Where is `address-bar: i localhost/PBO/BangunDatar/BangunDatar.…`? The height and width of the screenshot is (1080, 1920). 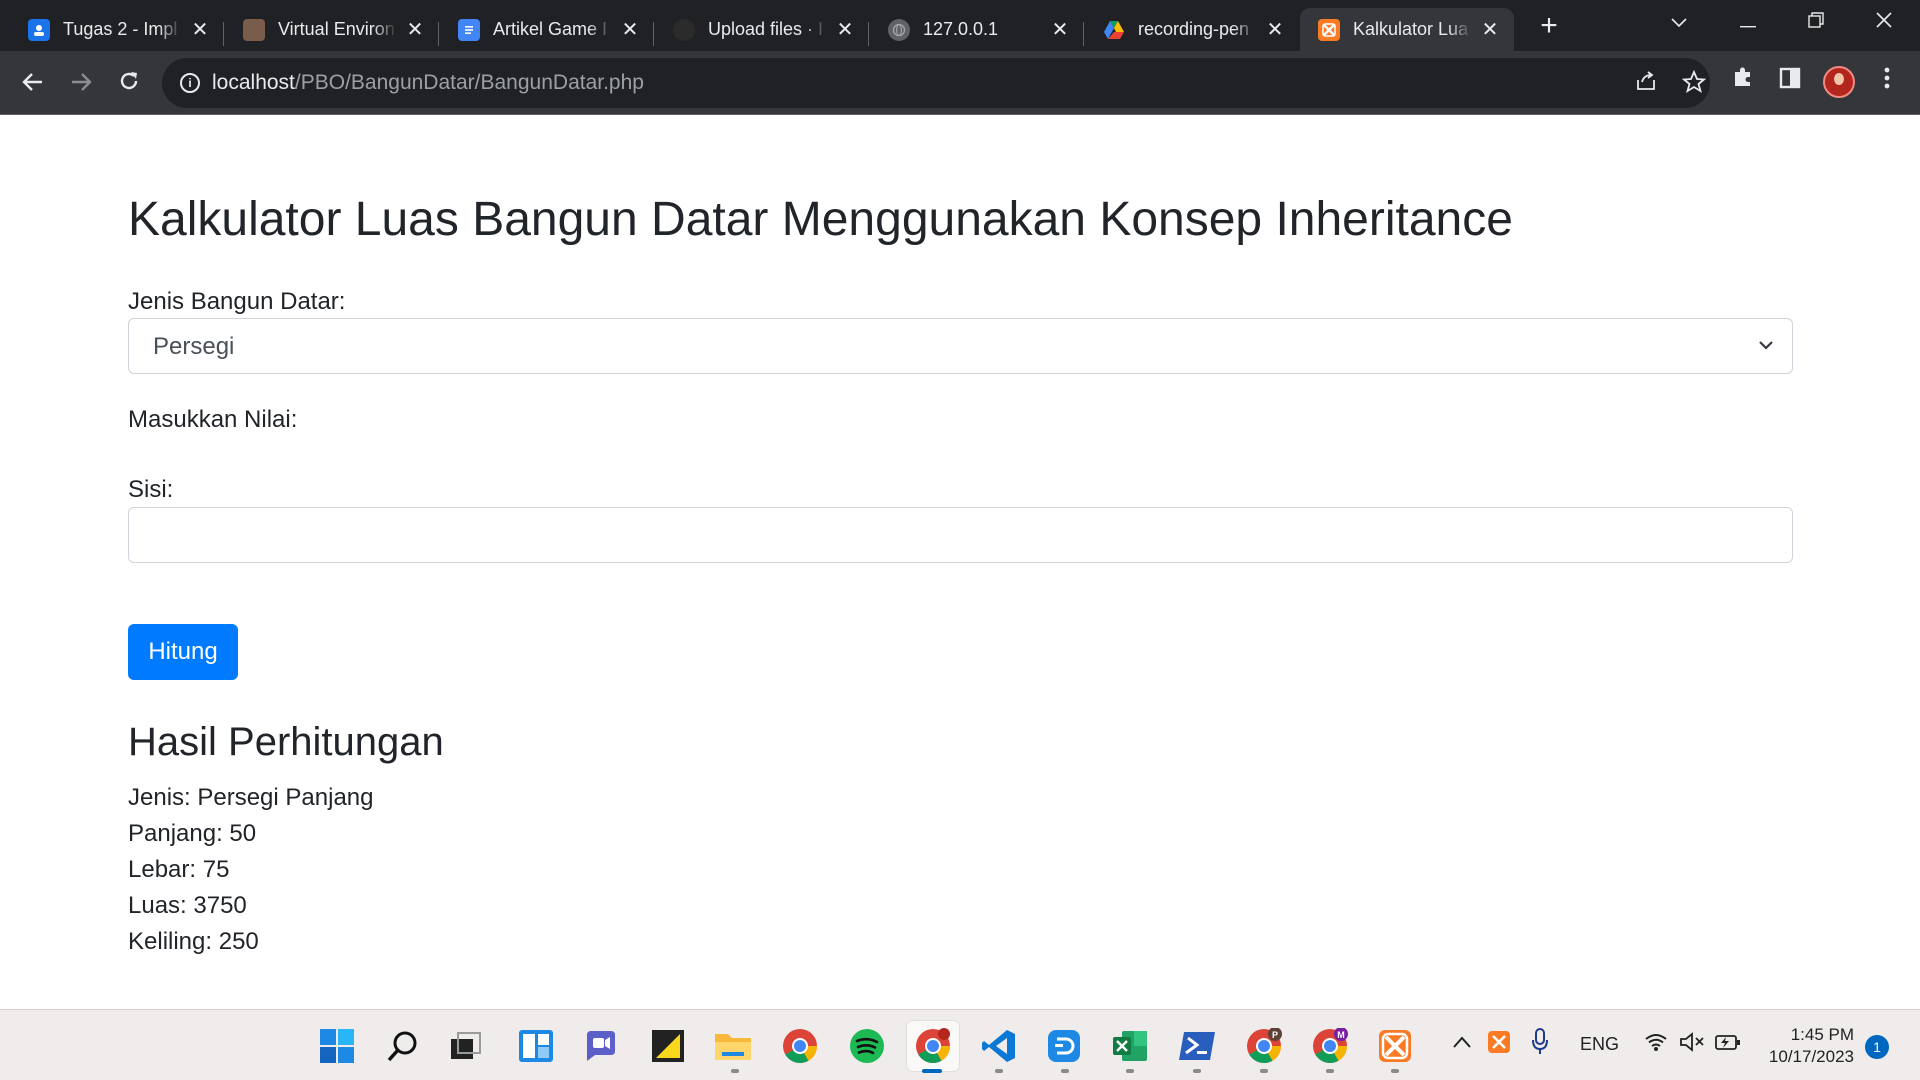
address-bar: i localhost/PBO/BangunDatar/BangunDatar.… is located at coordinates (936, 83).